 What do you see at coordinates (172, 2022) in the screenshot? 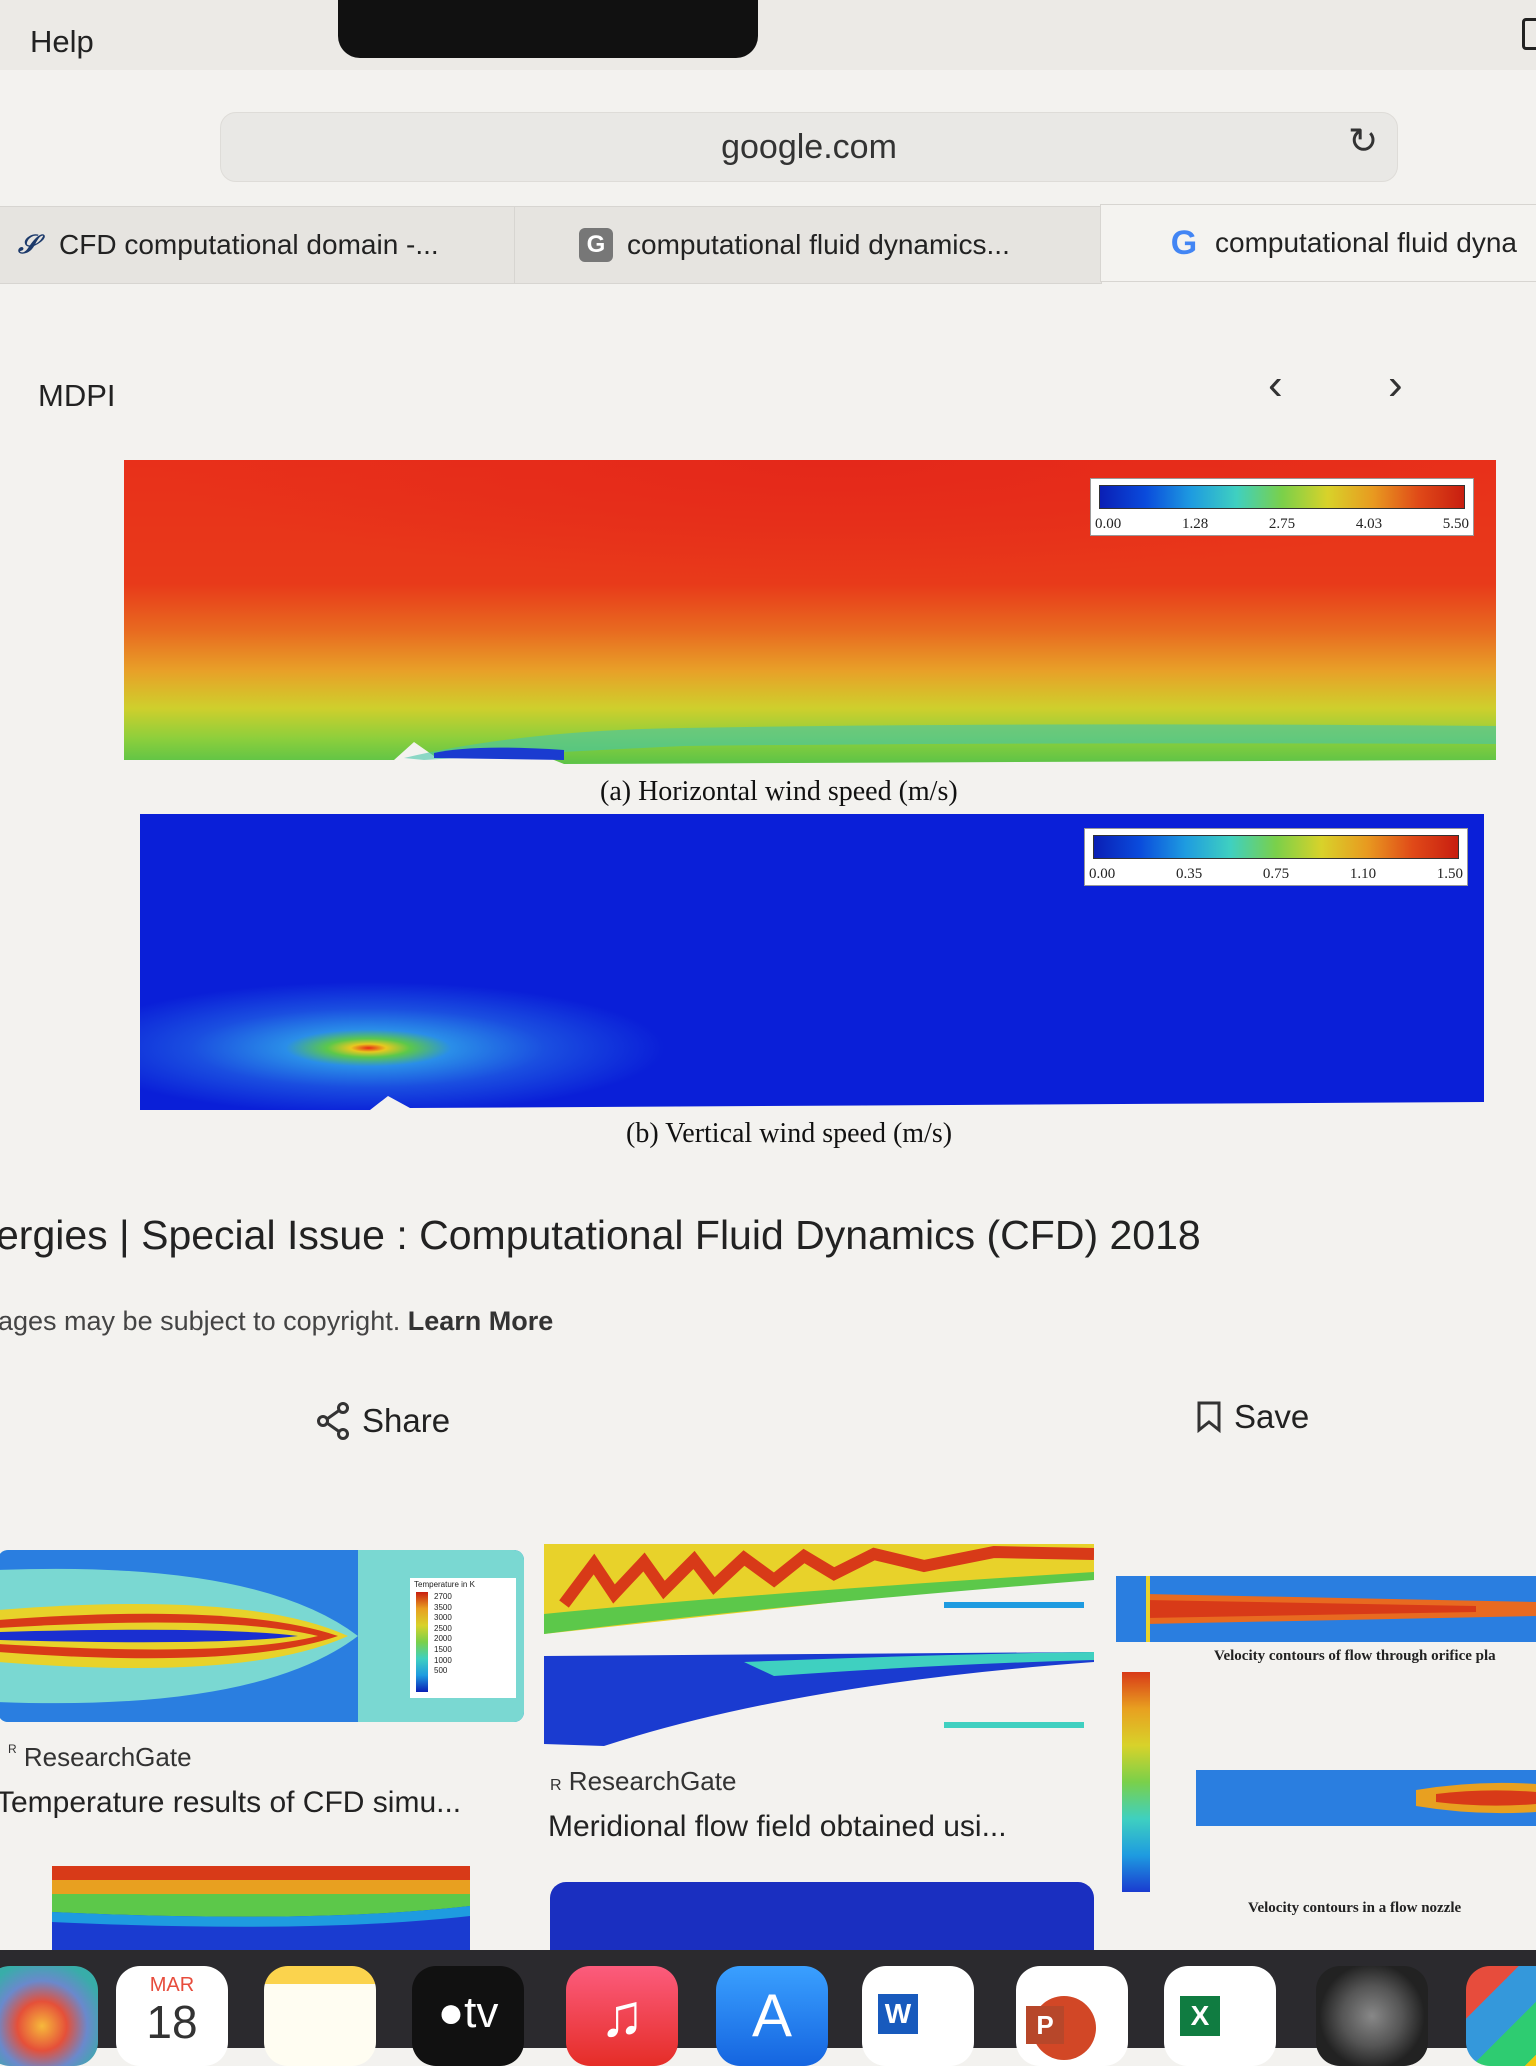
I see `calendar-day: 18` at bounding box center [172, 2022].